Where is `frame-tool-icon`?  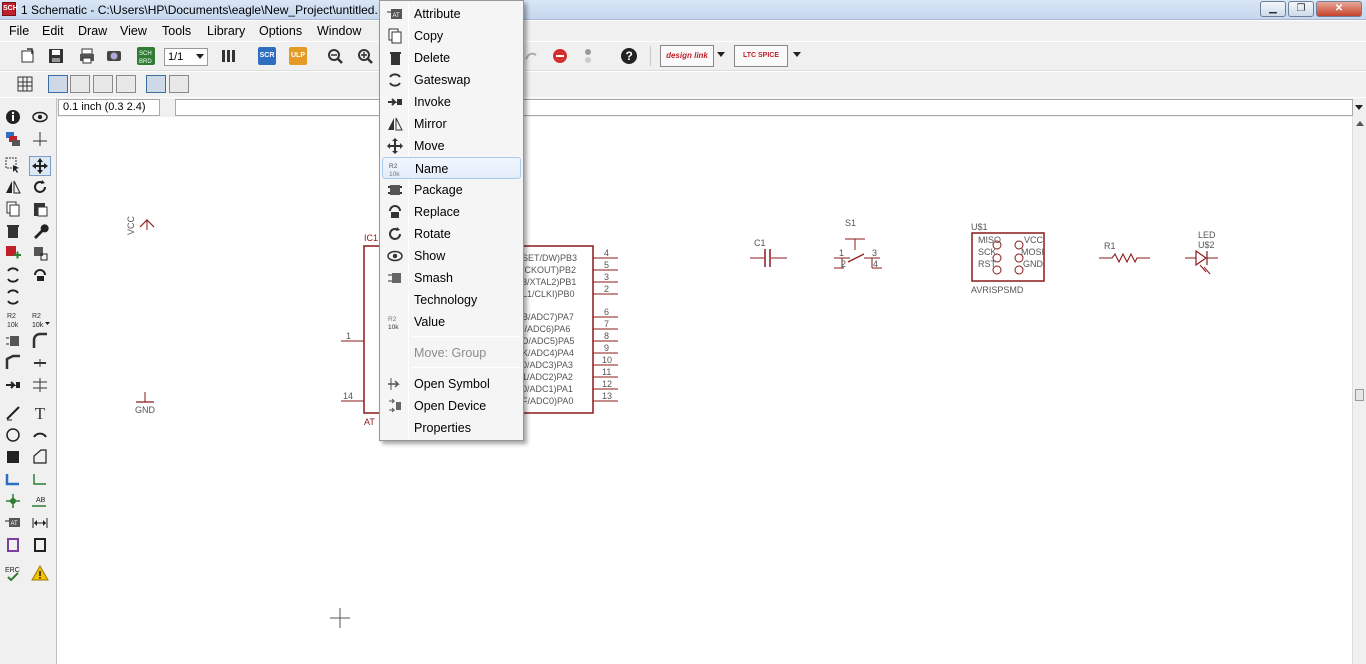
frame-tool-icon is located at coordinates (13, 546).